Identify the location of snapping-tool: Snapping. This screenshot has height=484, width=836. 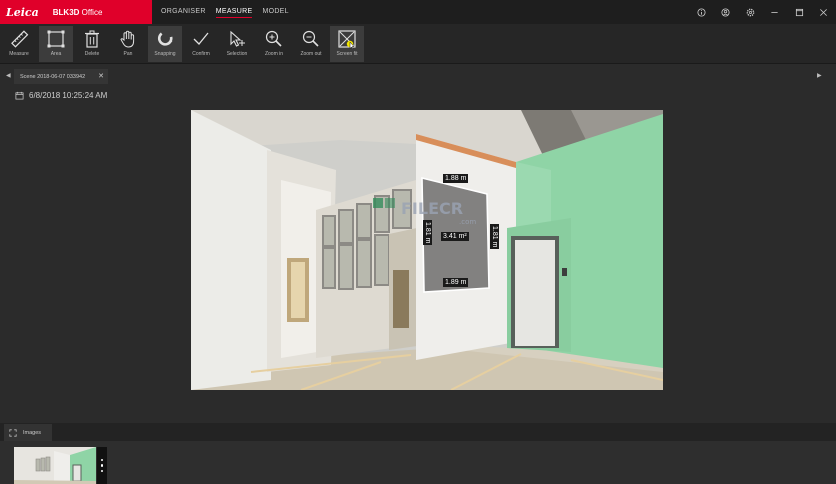
(165, 44).